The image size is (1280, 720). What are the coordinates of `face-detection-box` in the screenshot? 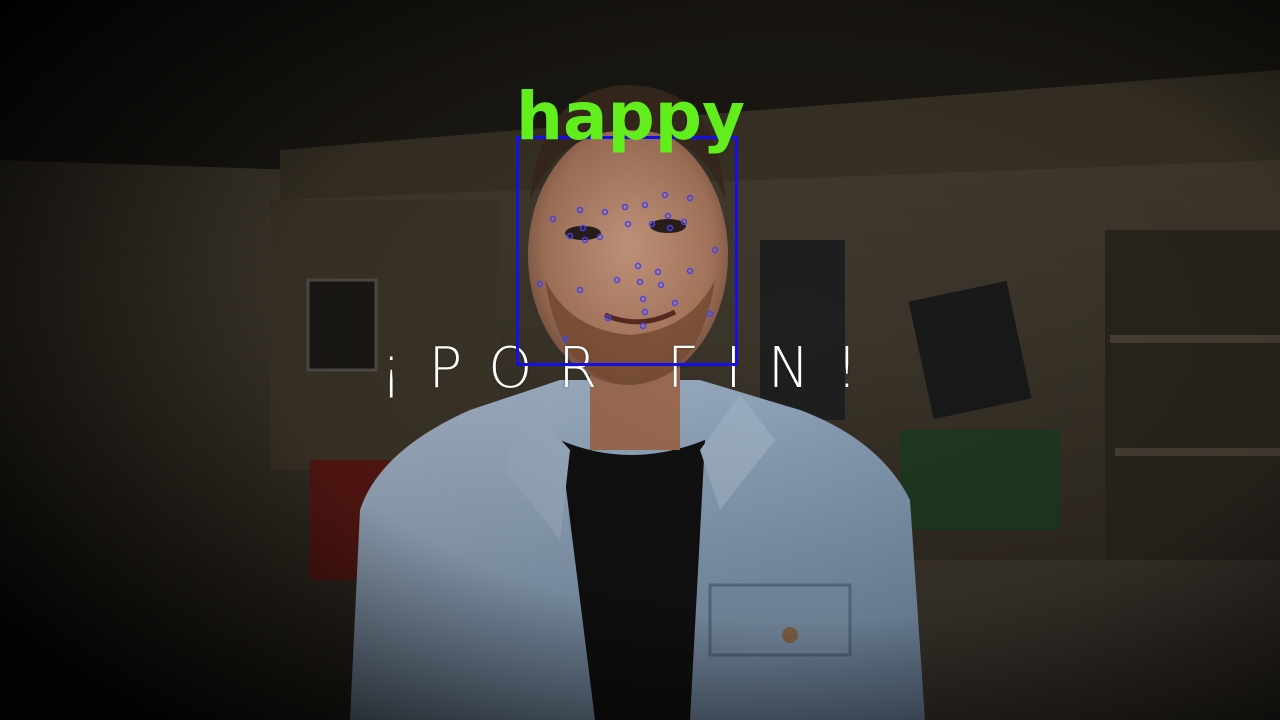 It's located at (627, 251).